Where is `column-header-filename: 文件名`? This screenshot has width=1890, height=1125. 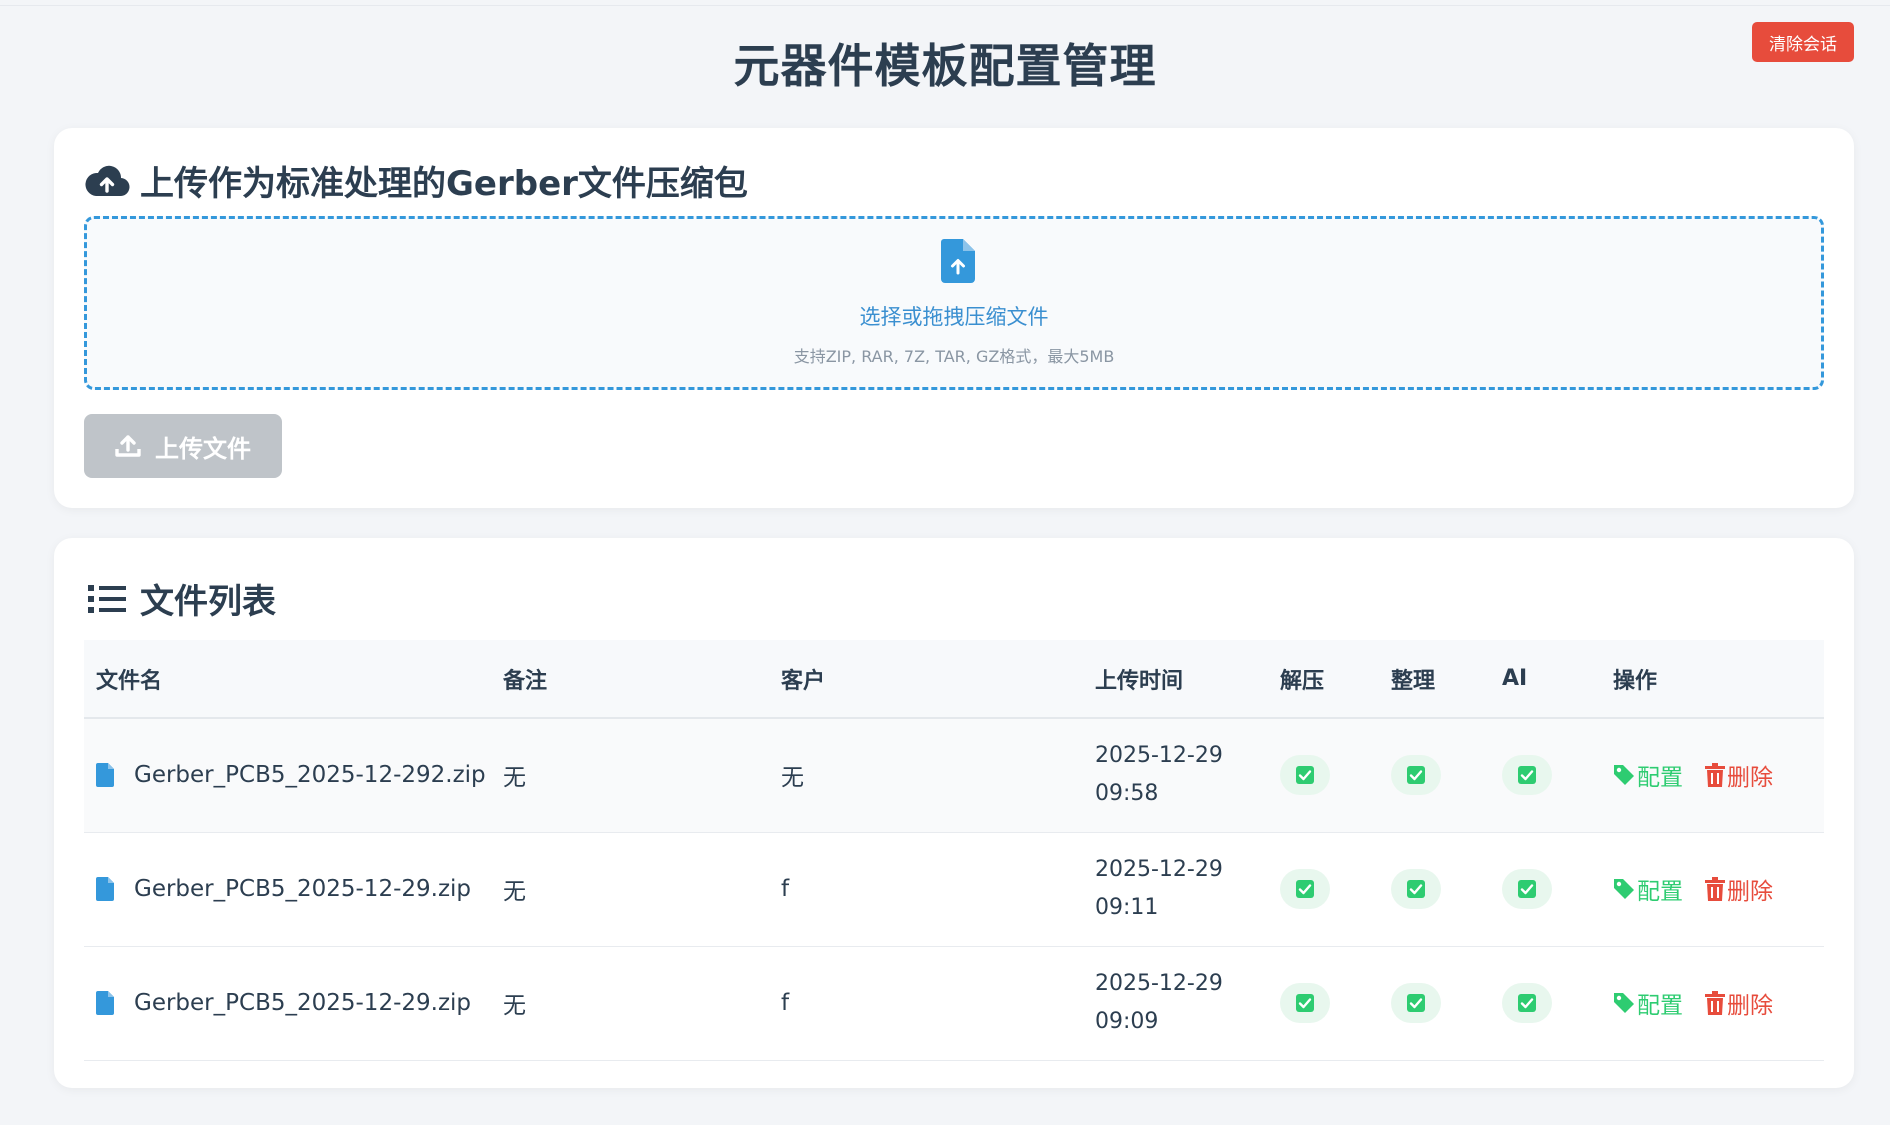
column-header-filename: 文件名 is located at coordinates (129, 681).